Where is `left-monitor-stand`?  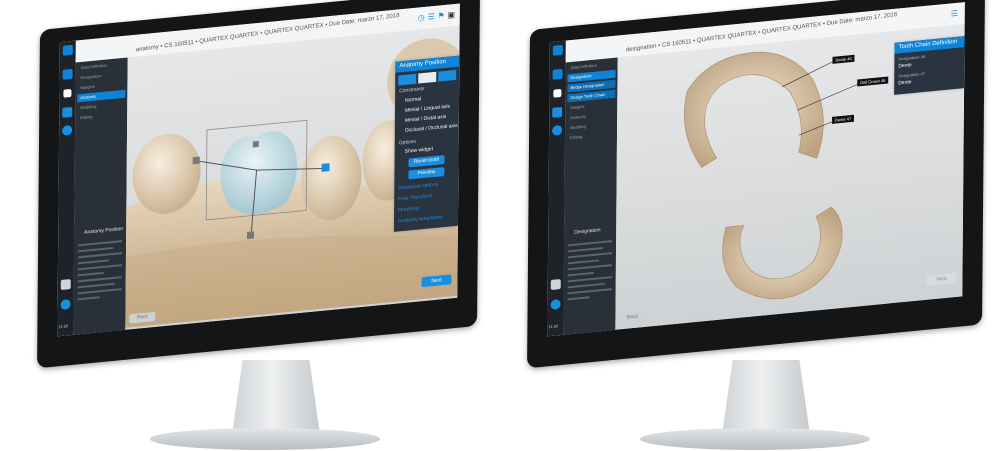 left-monitor-stand is located at coordinates (276, 397).